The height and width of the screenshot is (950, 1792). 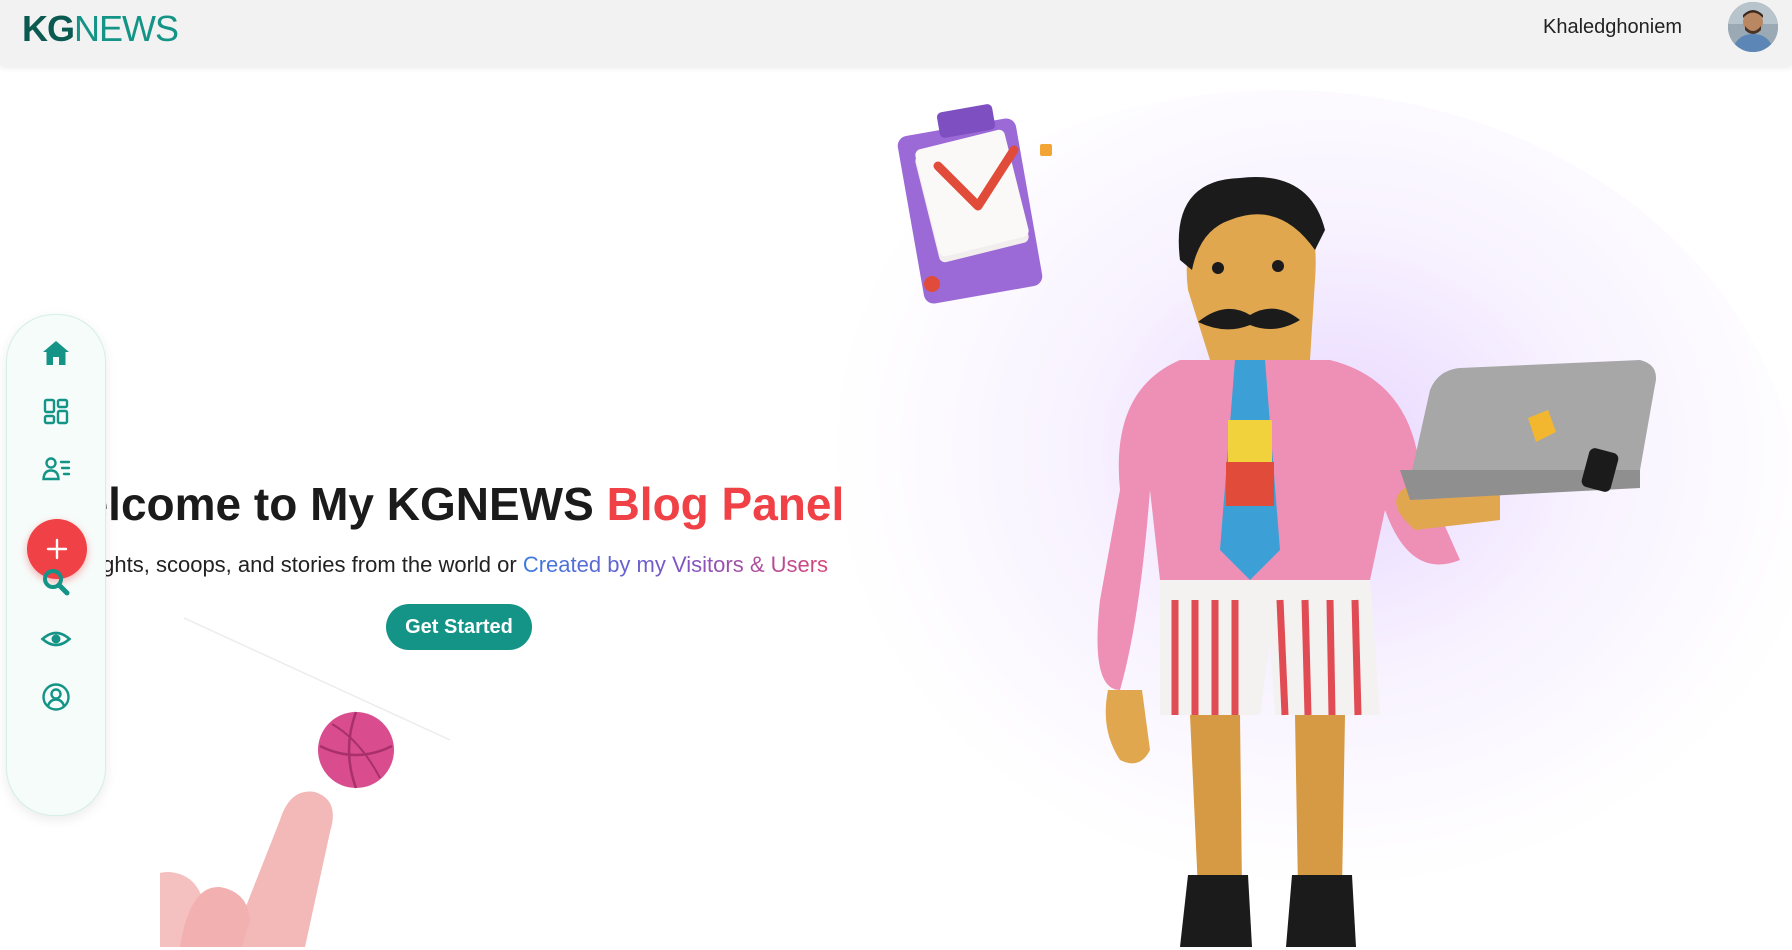 I want to click on logo-primary: KG, so click(x=48, y=28).